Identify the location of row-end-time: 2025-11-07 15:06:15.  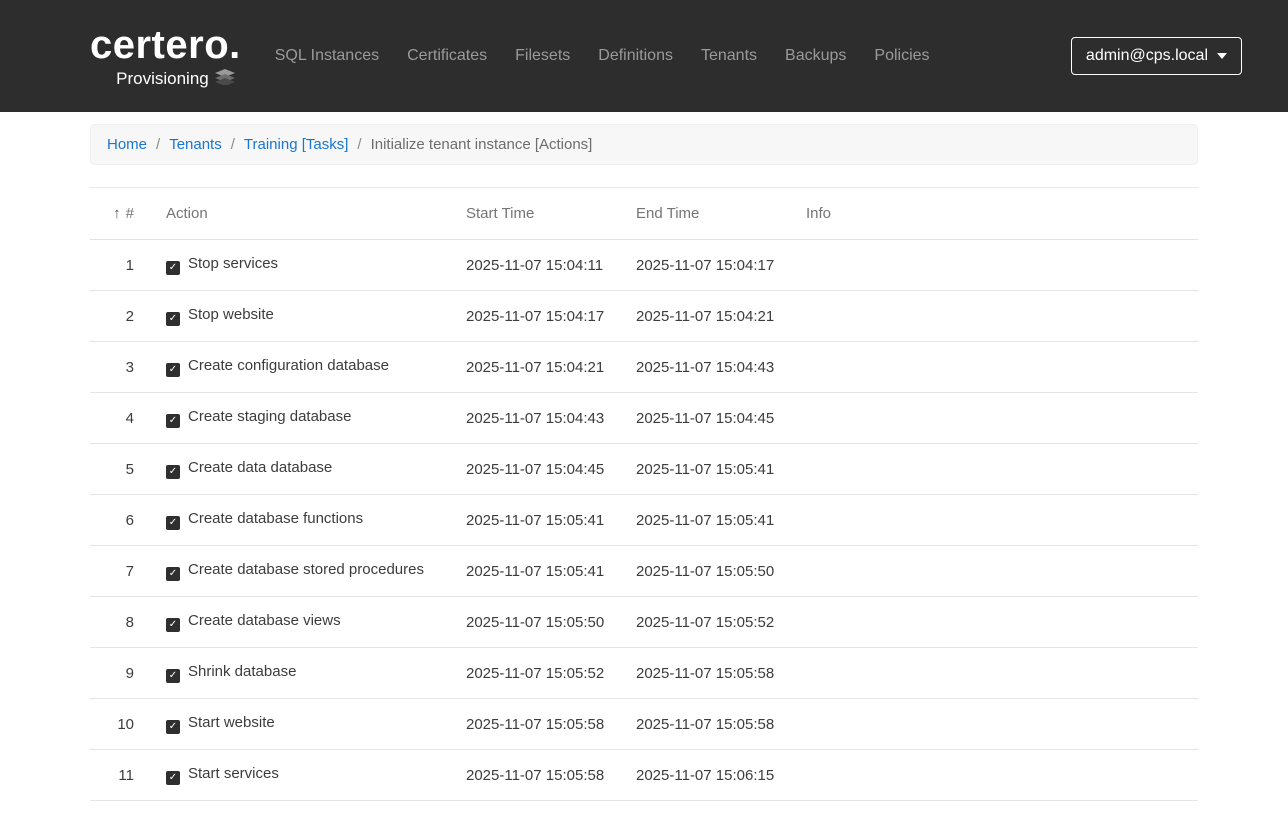
(705, 775).